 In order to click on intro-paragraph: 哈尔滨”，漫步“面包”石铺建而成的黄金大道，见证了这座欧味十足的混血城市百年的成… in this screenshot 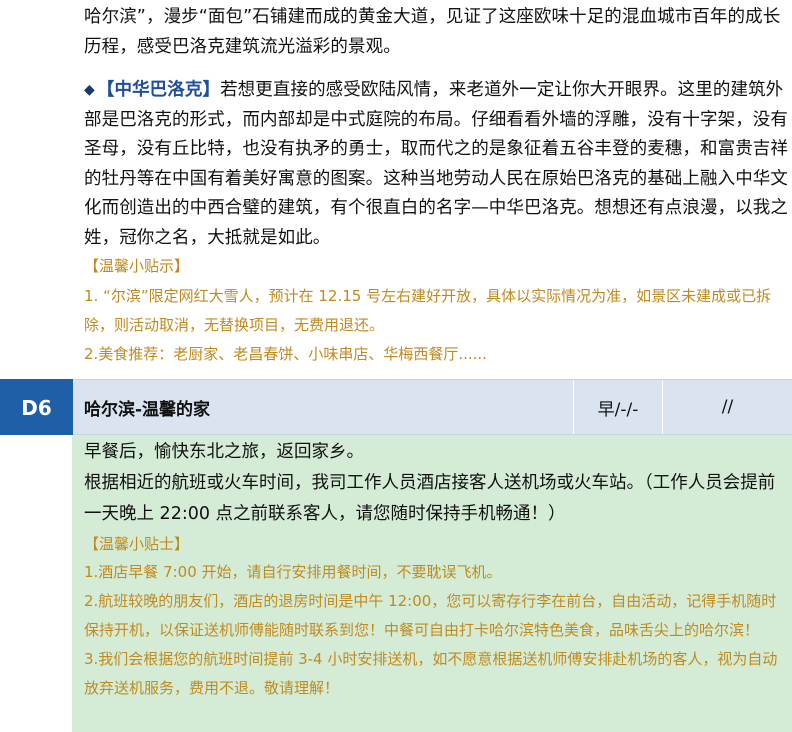, I will do `click(432, 32)`.